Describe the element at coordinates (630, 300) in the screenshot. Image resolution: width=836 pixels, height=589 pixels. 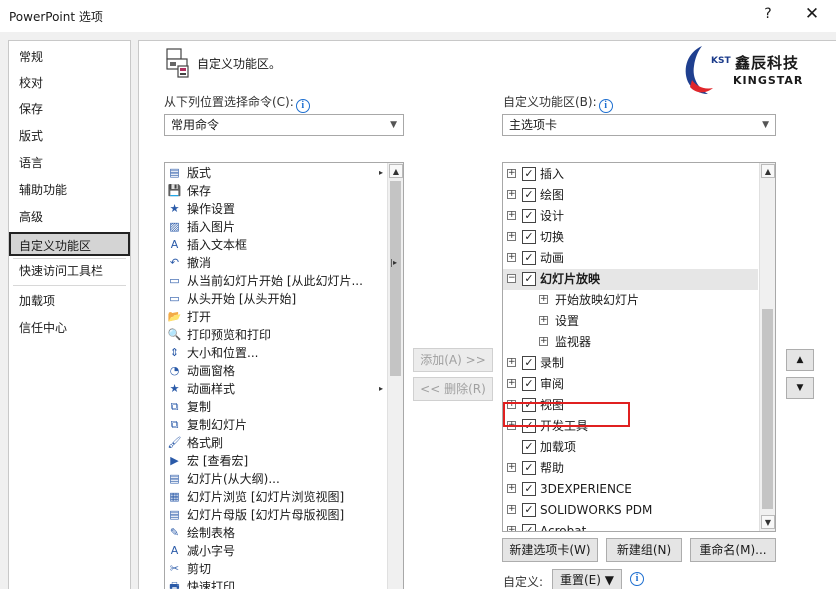
I see `ribbon-group-item: + 开始放映幻灯片` at that location.